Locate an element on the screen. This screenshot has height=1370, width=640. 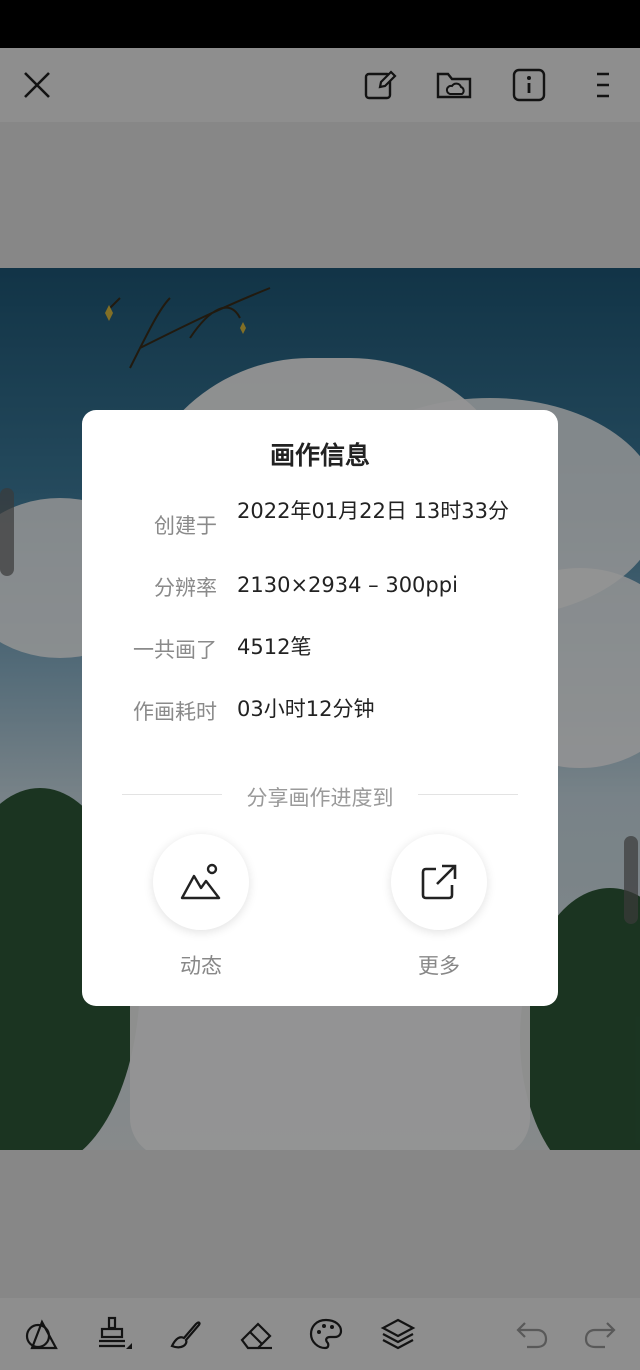
share-heading: 分享画作进度到 is located at coordinates (320, 798).